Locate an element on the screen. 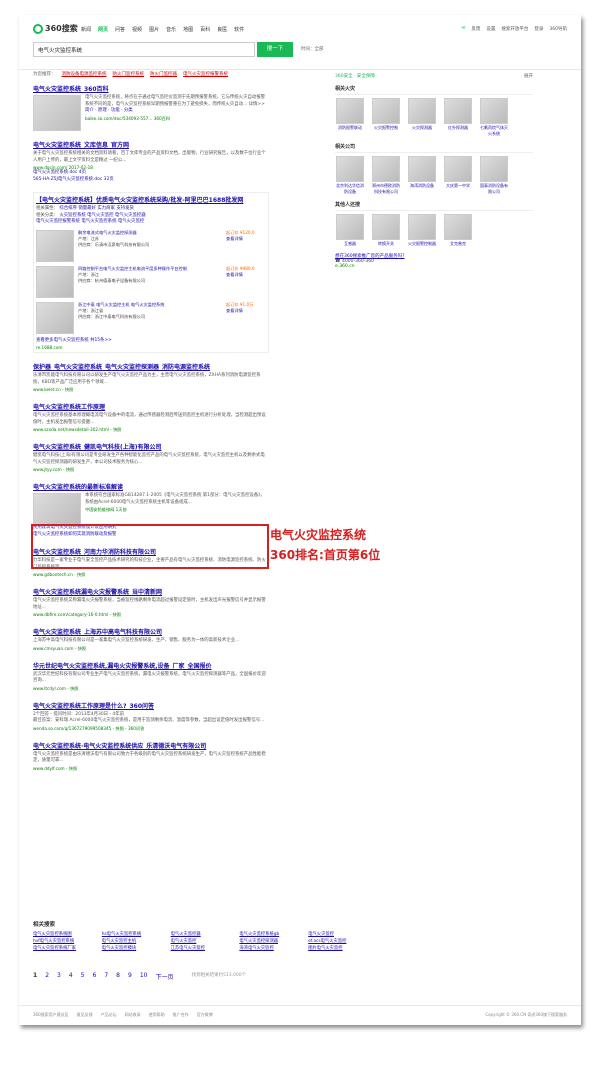 The width and height of the screenshot is (600, 1071). page-link: 6 is located at coordinates (95, 976).